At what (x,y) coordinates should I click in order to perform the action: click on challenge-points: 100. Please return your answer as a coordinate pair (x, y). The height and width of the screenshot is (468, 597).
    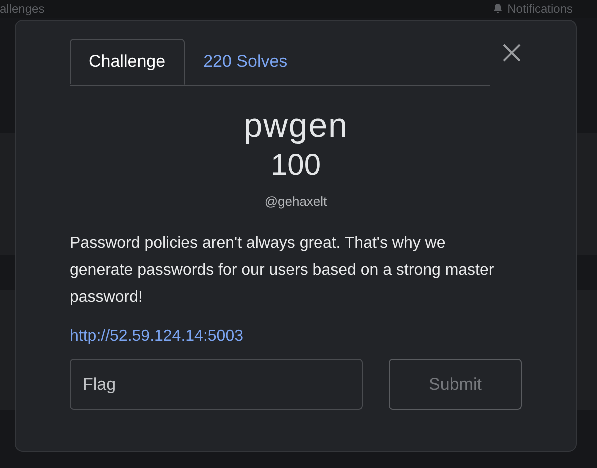
    Looking at the image, I should click on (296, 166).